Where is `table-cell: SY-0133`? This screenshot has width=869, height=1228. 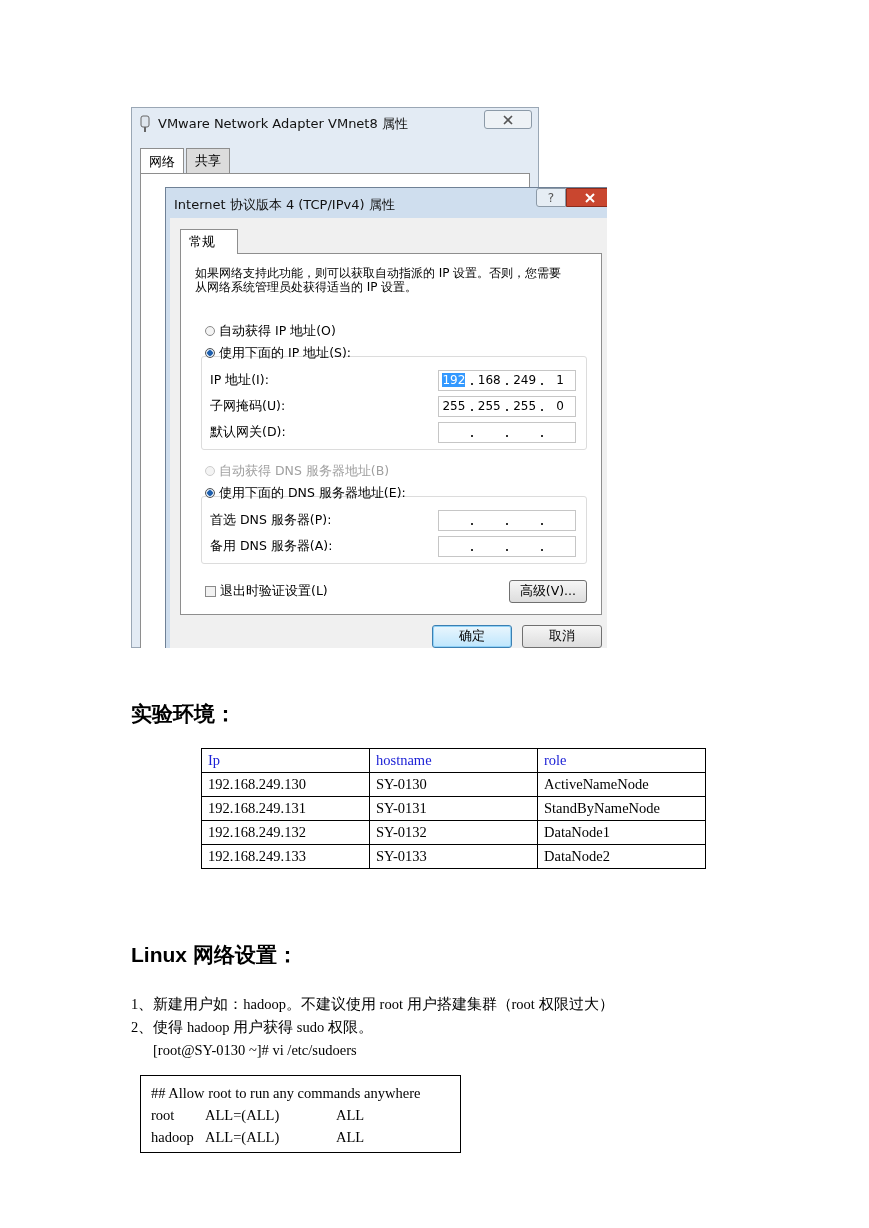 table-cell: SY-0133 is located at coordinates (453, 856).